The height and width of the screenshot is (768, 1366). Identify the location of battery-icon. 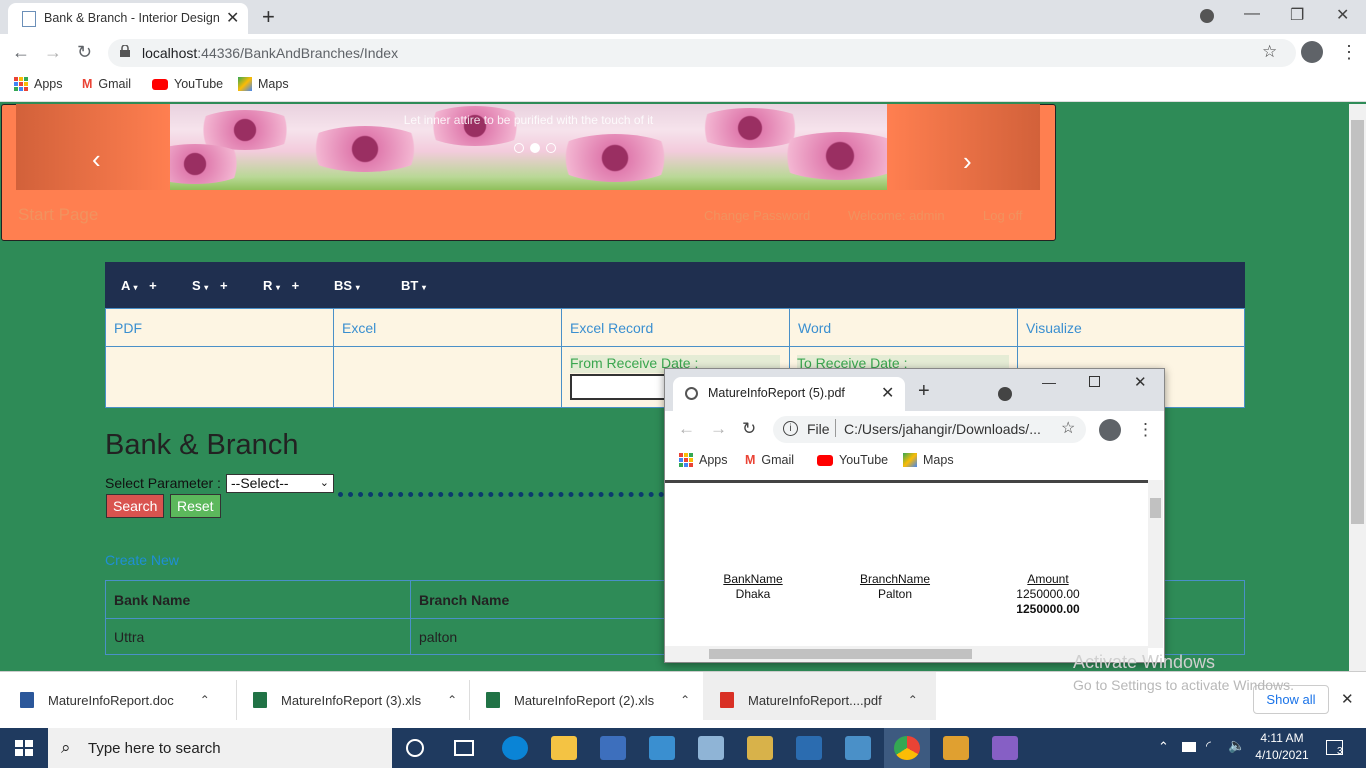
(1189, 747).